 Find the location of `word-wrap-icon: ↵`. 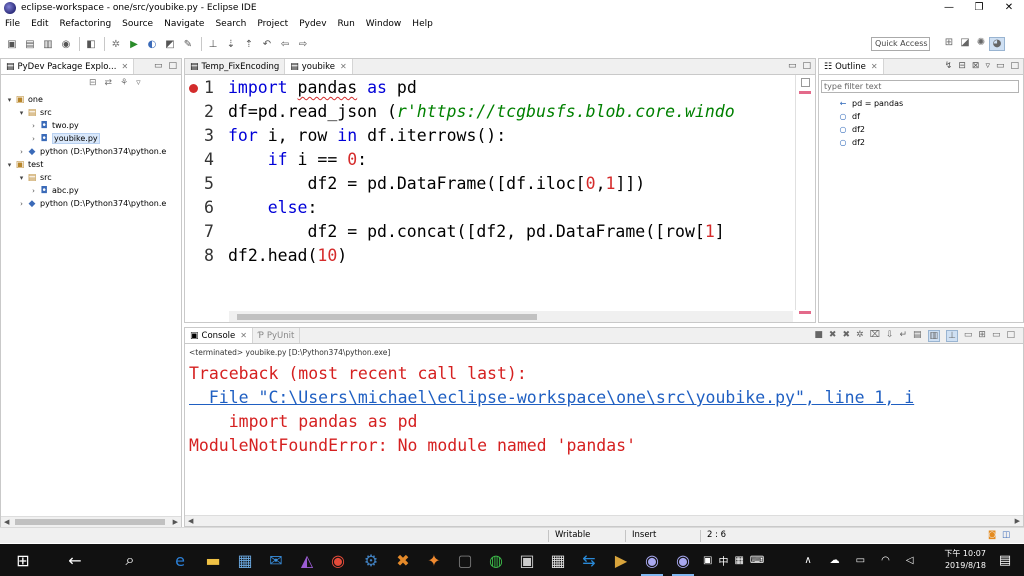

word-wrap-icon: ↵ is located at coordinates (903, 336).